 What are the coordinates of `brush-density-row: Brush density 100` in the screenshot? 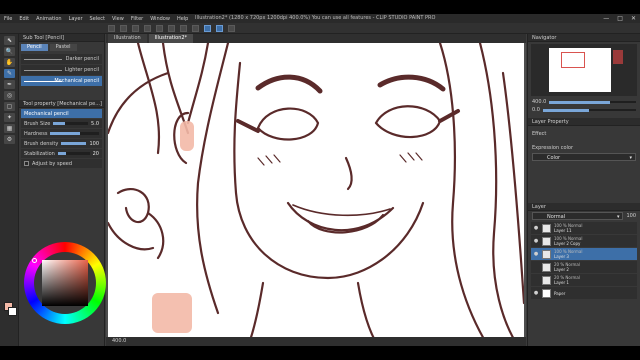 It's located at (61, 143).